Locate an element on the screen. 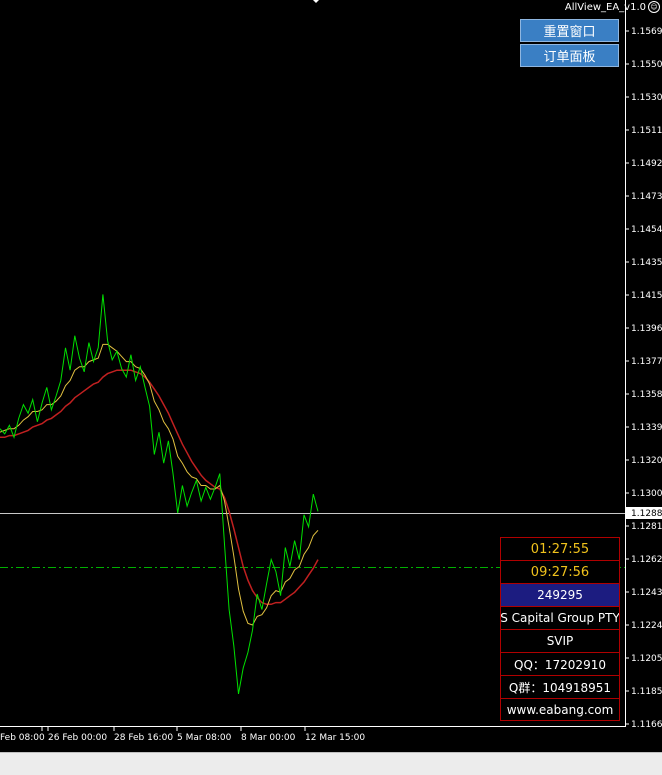 Image resolution: width=662 pixels, height=775 pixels. time-tick-label: Feb 08:00 is located at coordinates (22, 738).